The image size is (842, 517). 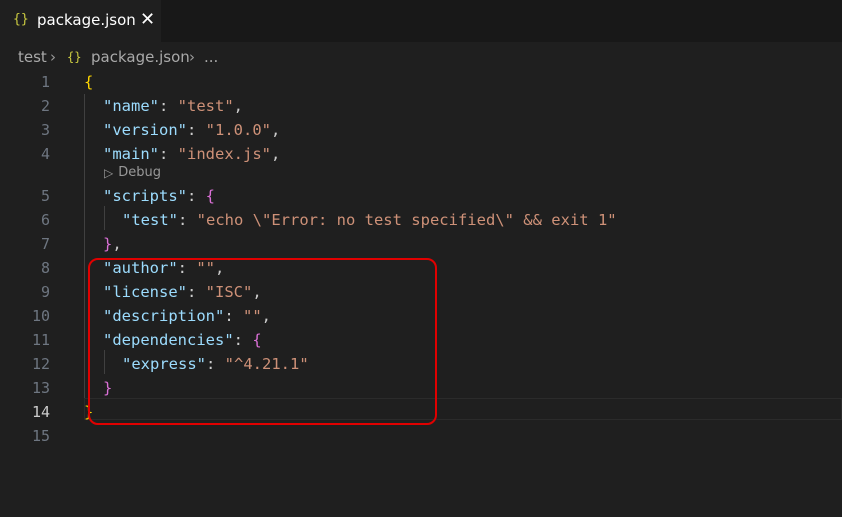 I want to click on code-text: "main": "index.js",, so click(x=192, y=154).